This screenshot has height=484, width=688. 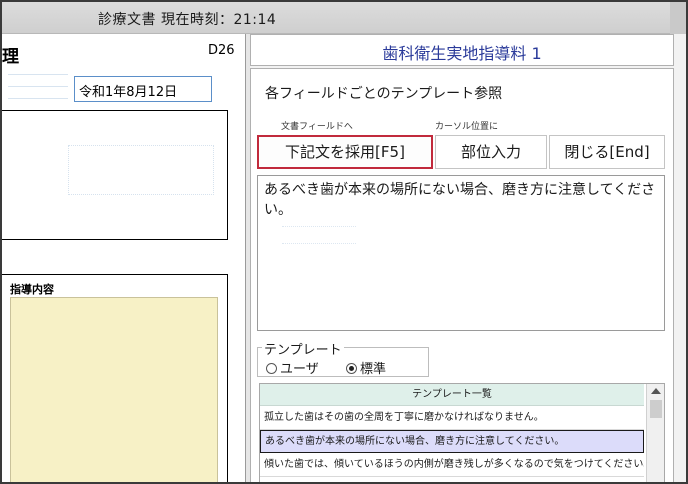 I want to click on guidance-box: 指導内容, so click(x=115, y=378).